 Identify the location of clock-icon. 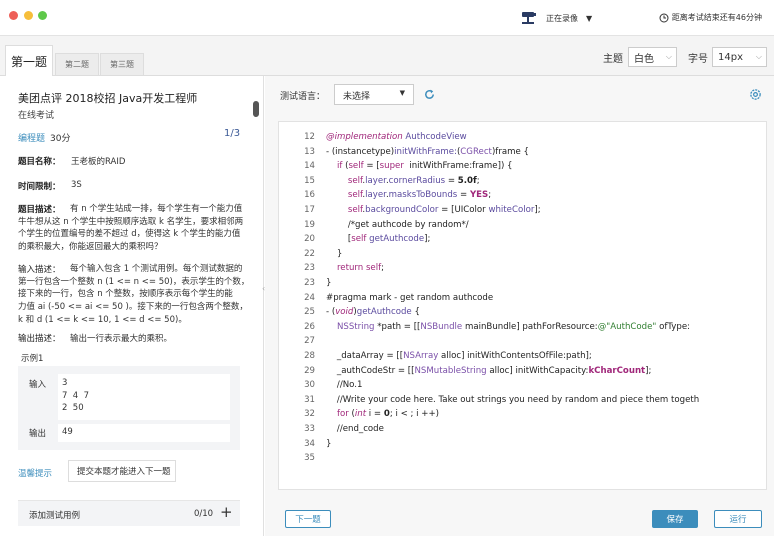
(664, 17).